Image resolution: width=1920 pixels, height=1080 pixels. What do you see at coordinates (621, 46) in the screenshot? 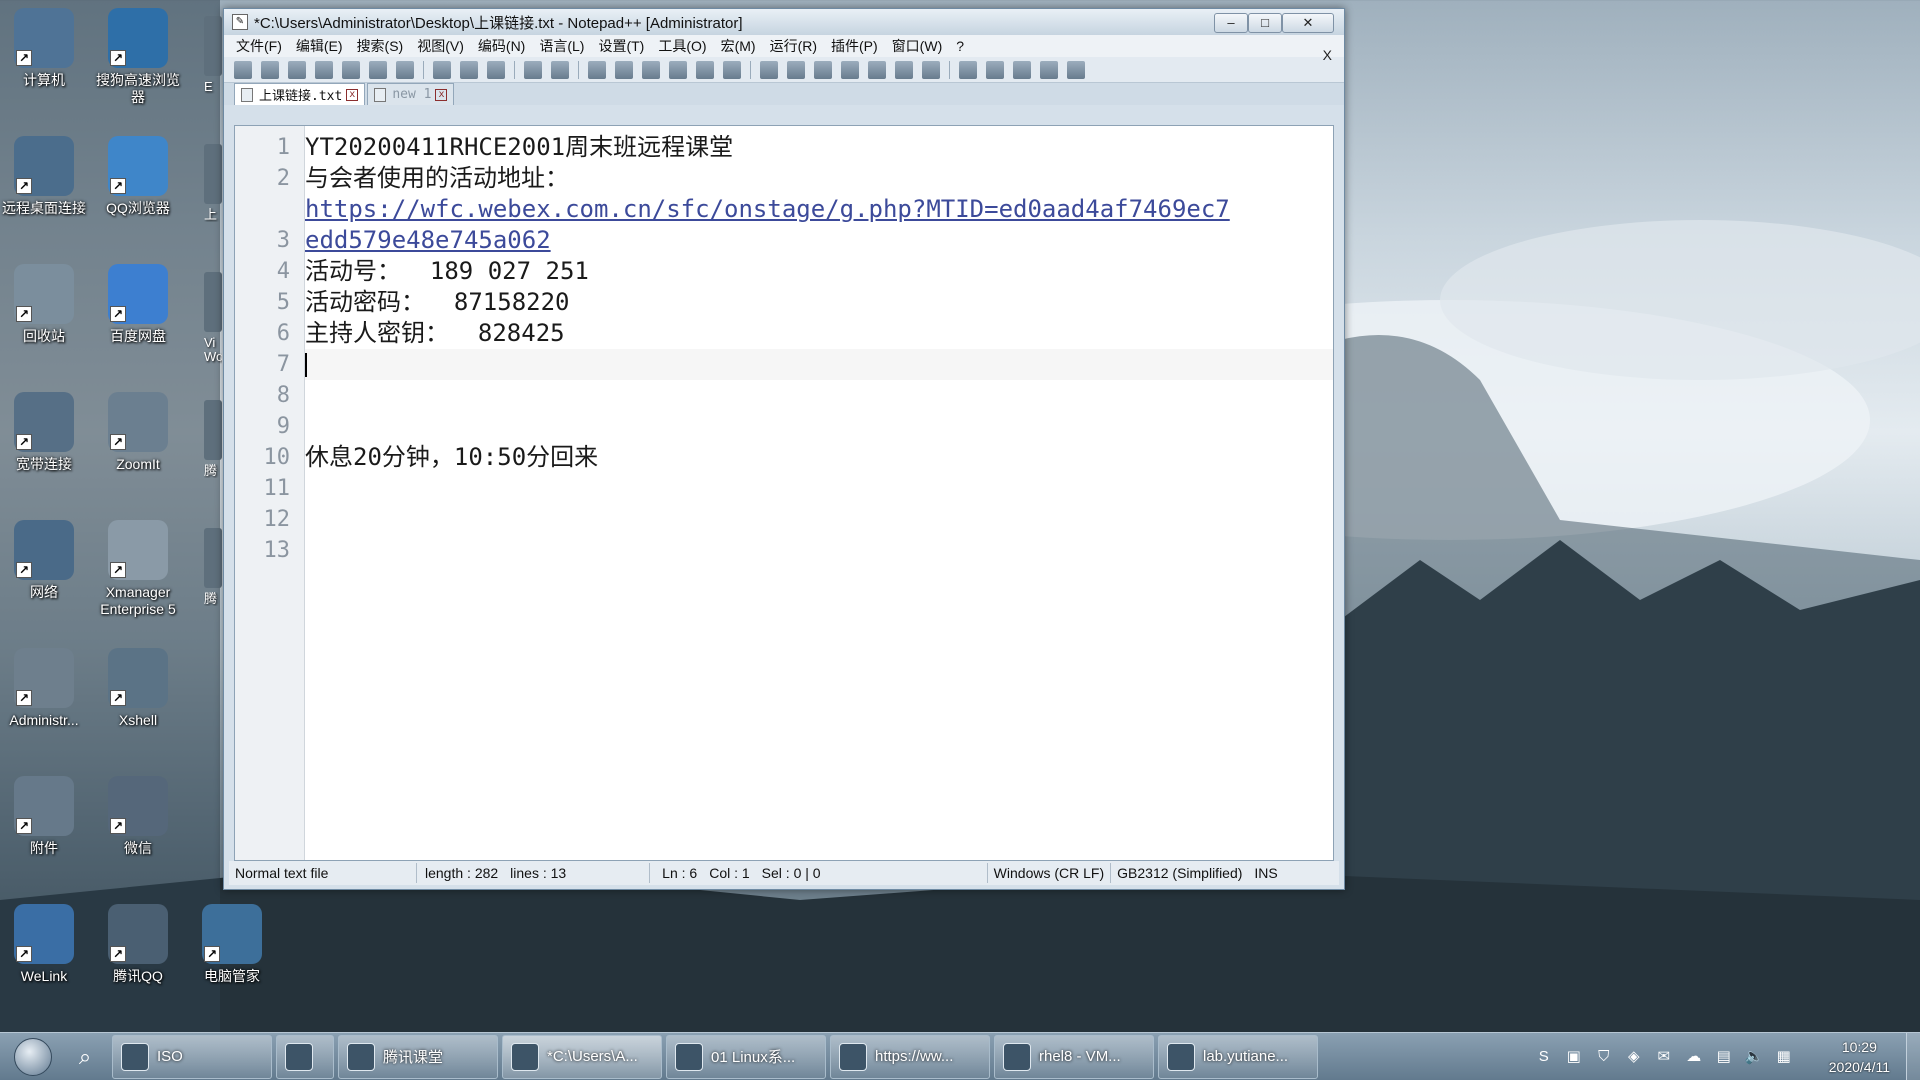
I see `menu-settings: 设置(T)` at bounding box center [621, 46].